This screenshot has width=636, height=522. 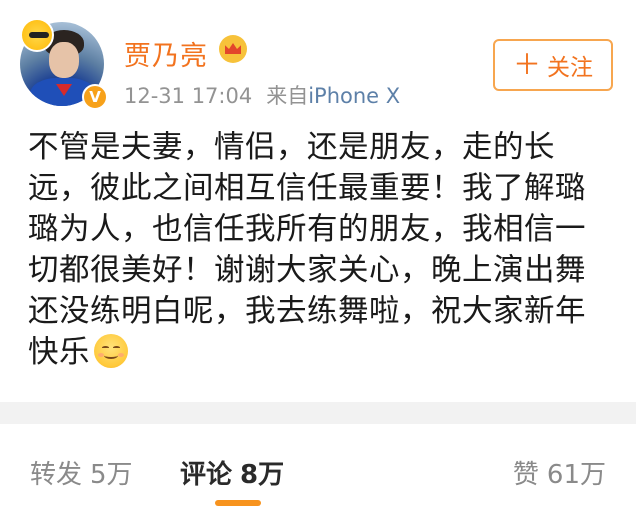 What do you see at coordinates (291, 147) in the screenshot?
I see `content-line: 不管是夫妻，情侣，还是朋友，走的长` at bounding box center [291, 147].